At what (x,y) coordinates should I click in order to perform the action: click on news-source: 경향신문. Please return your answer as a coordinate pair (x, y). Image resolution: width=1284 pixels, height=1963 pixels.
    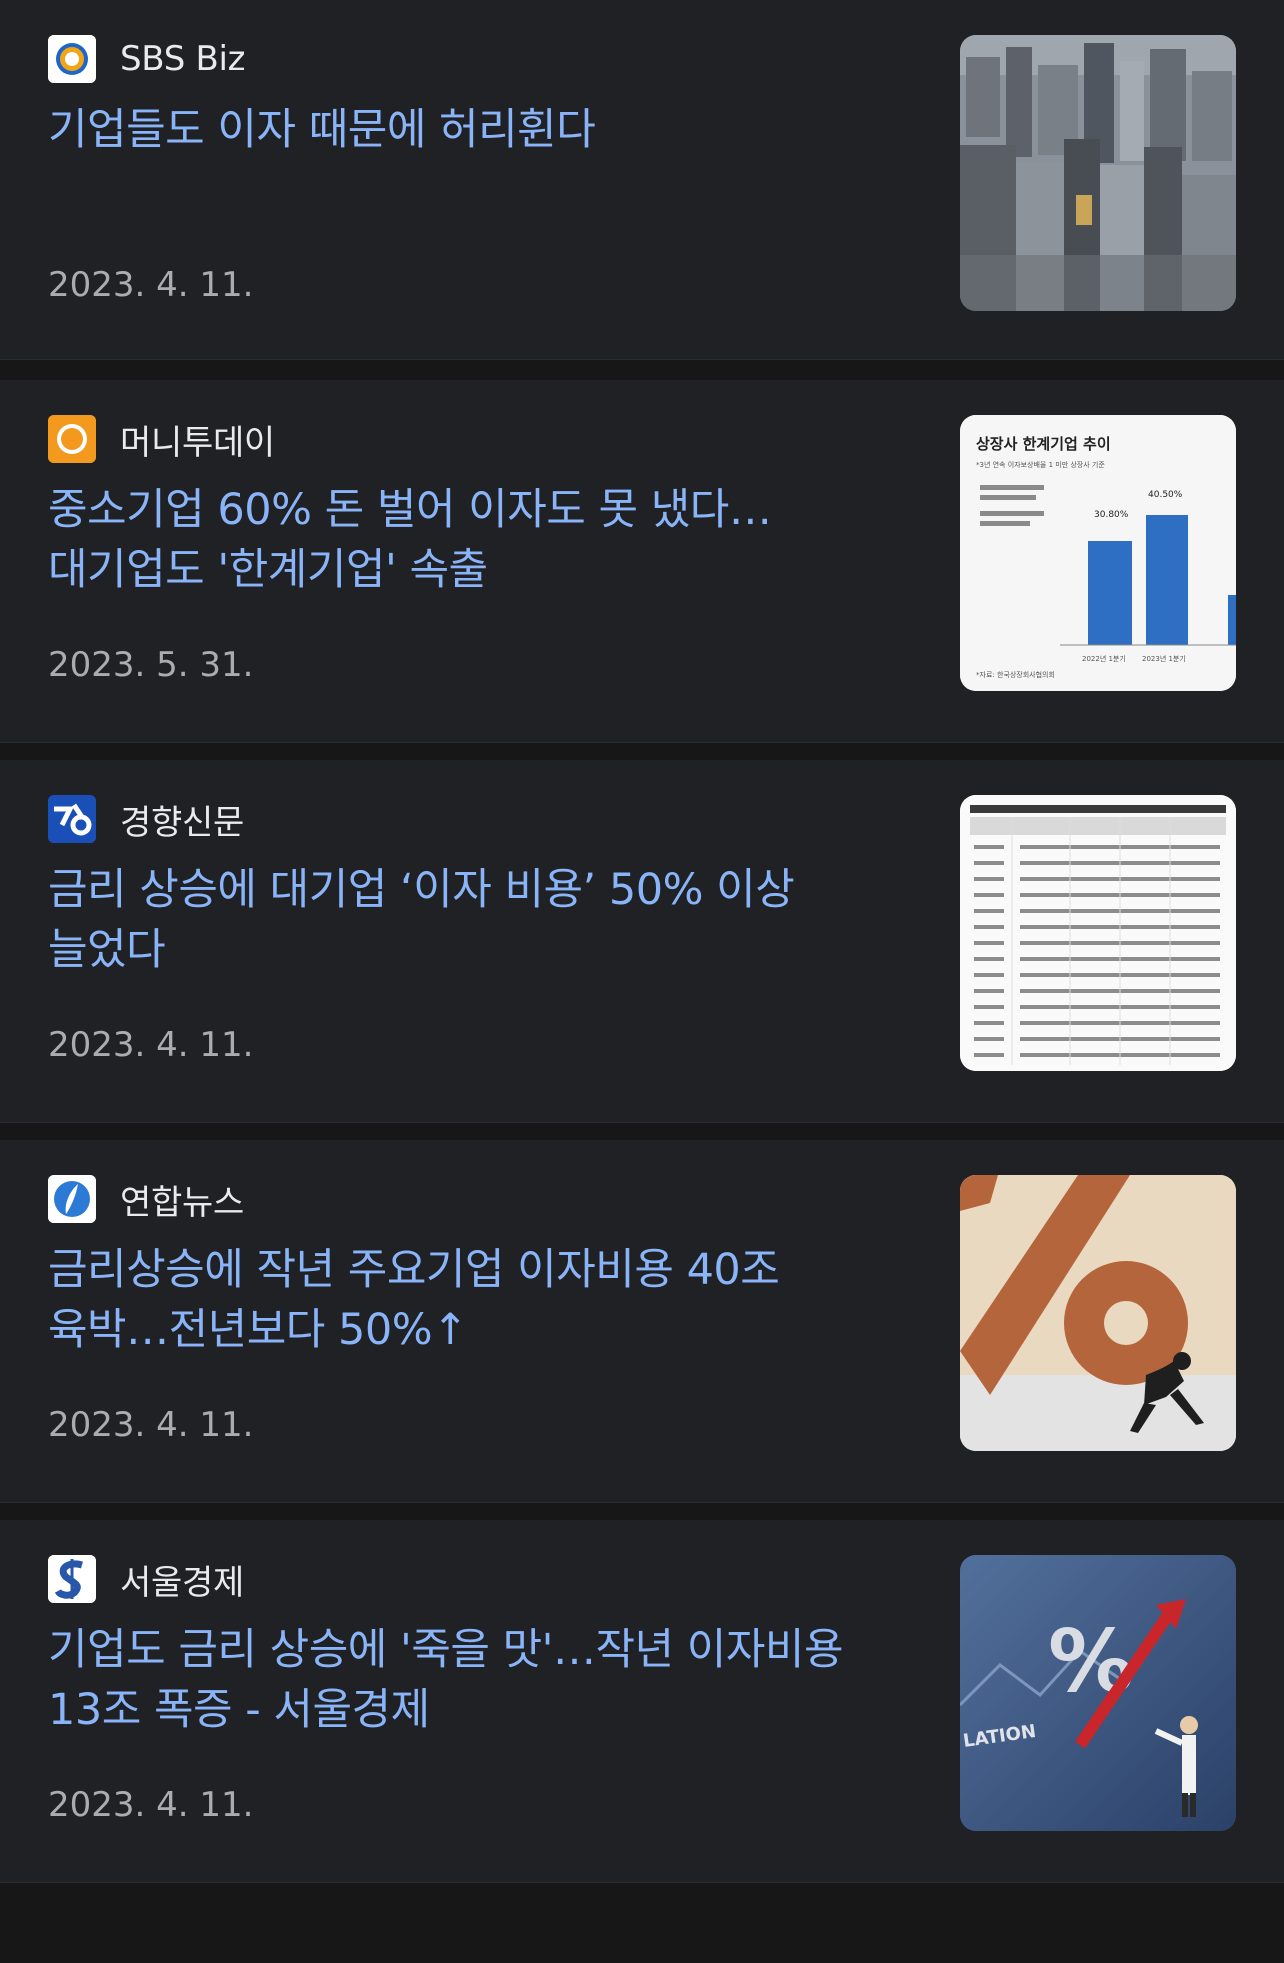
    Looking at the image, I should click on (146, 819).